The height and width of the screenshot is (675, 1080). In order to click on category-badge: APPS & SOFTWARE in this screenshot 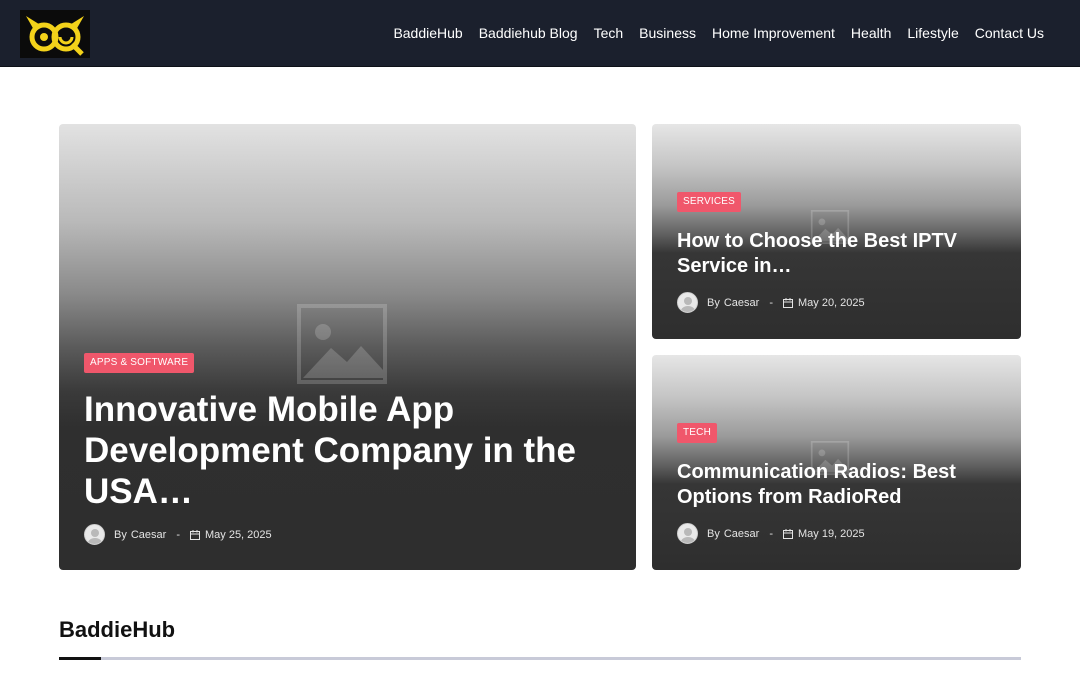, I will do `click(139, 363)`.